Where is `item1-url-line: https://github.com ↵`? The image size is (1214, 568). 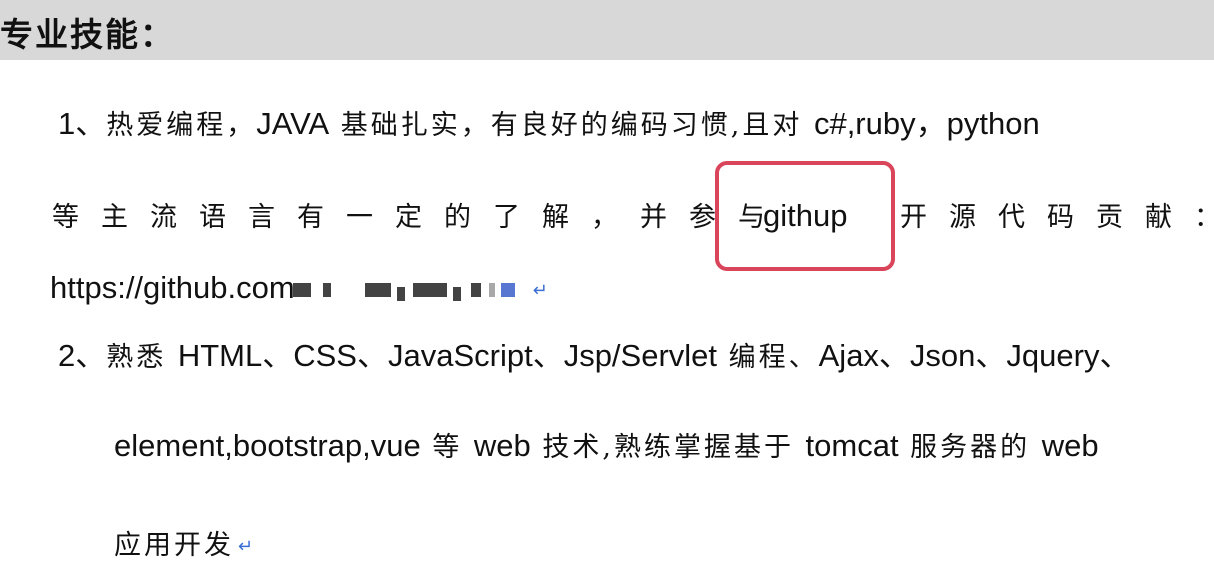 item1-url-line: https://github.com ↵ is located at coordinates (299, 289).